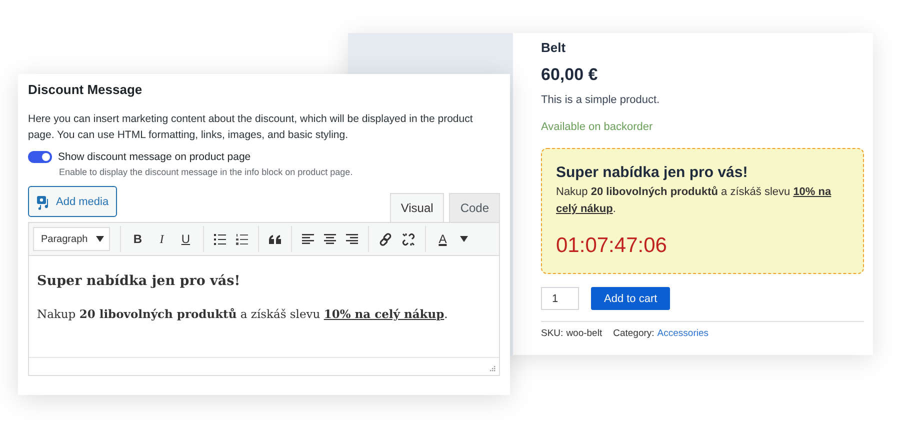 The height and width of the screenshot is (428, 900). I want to click on text-color-button: A, so click(443, 239).